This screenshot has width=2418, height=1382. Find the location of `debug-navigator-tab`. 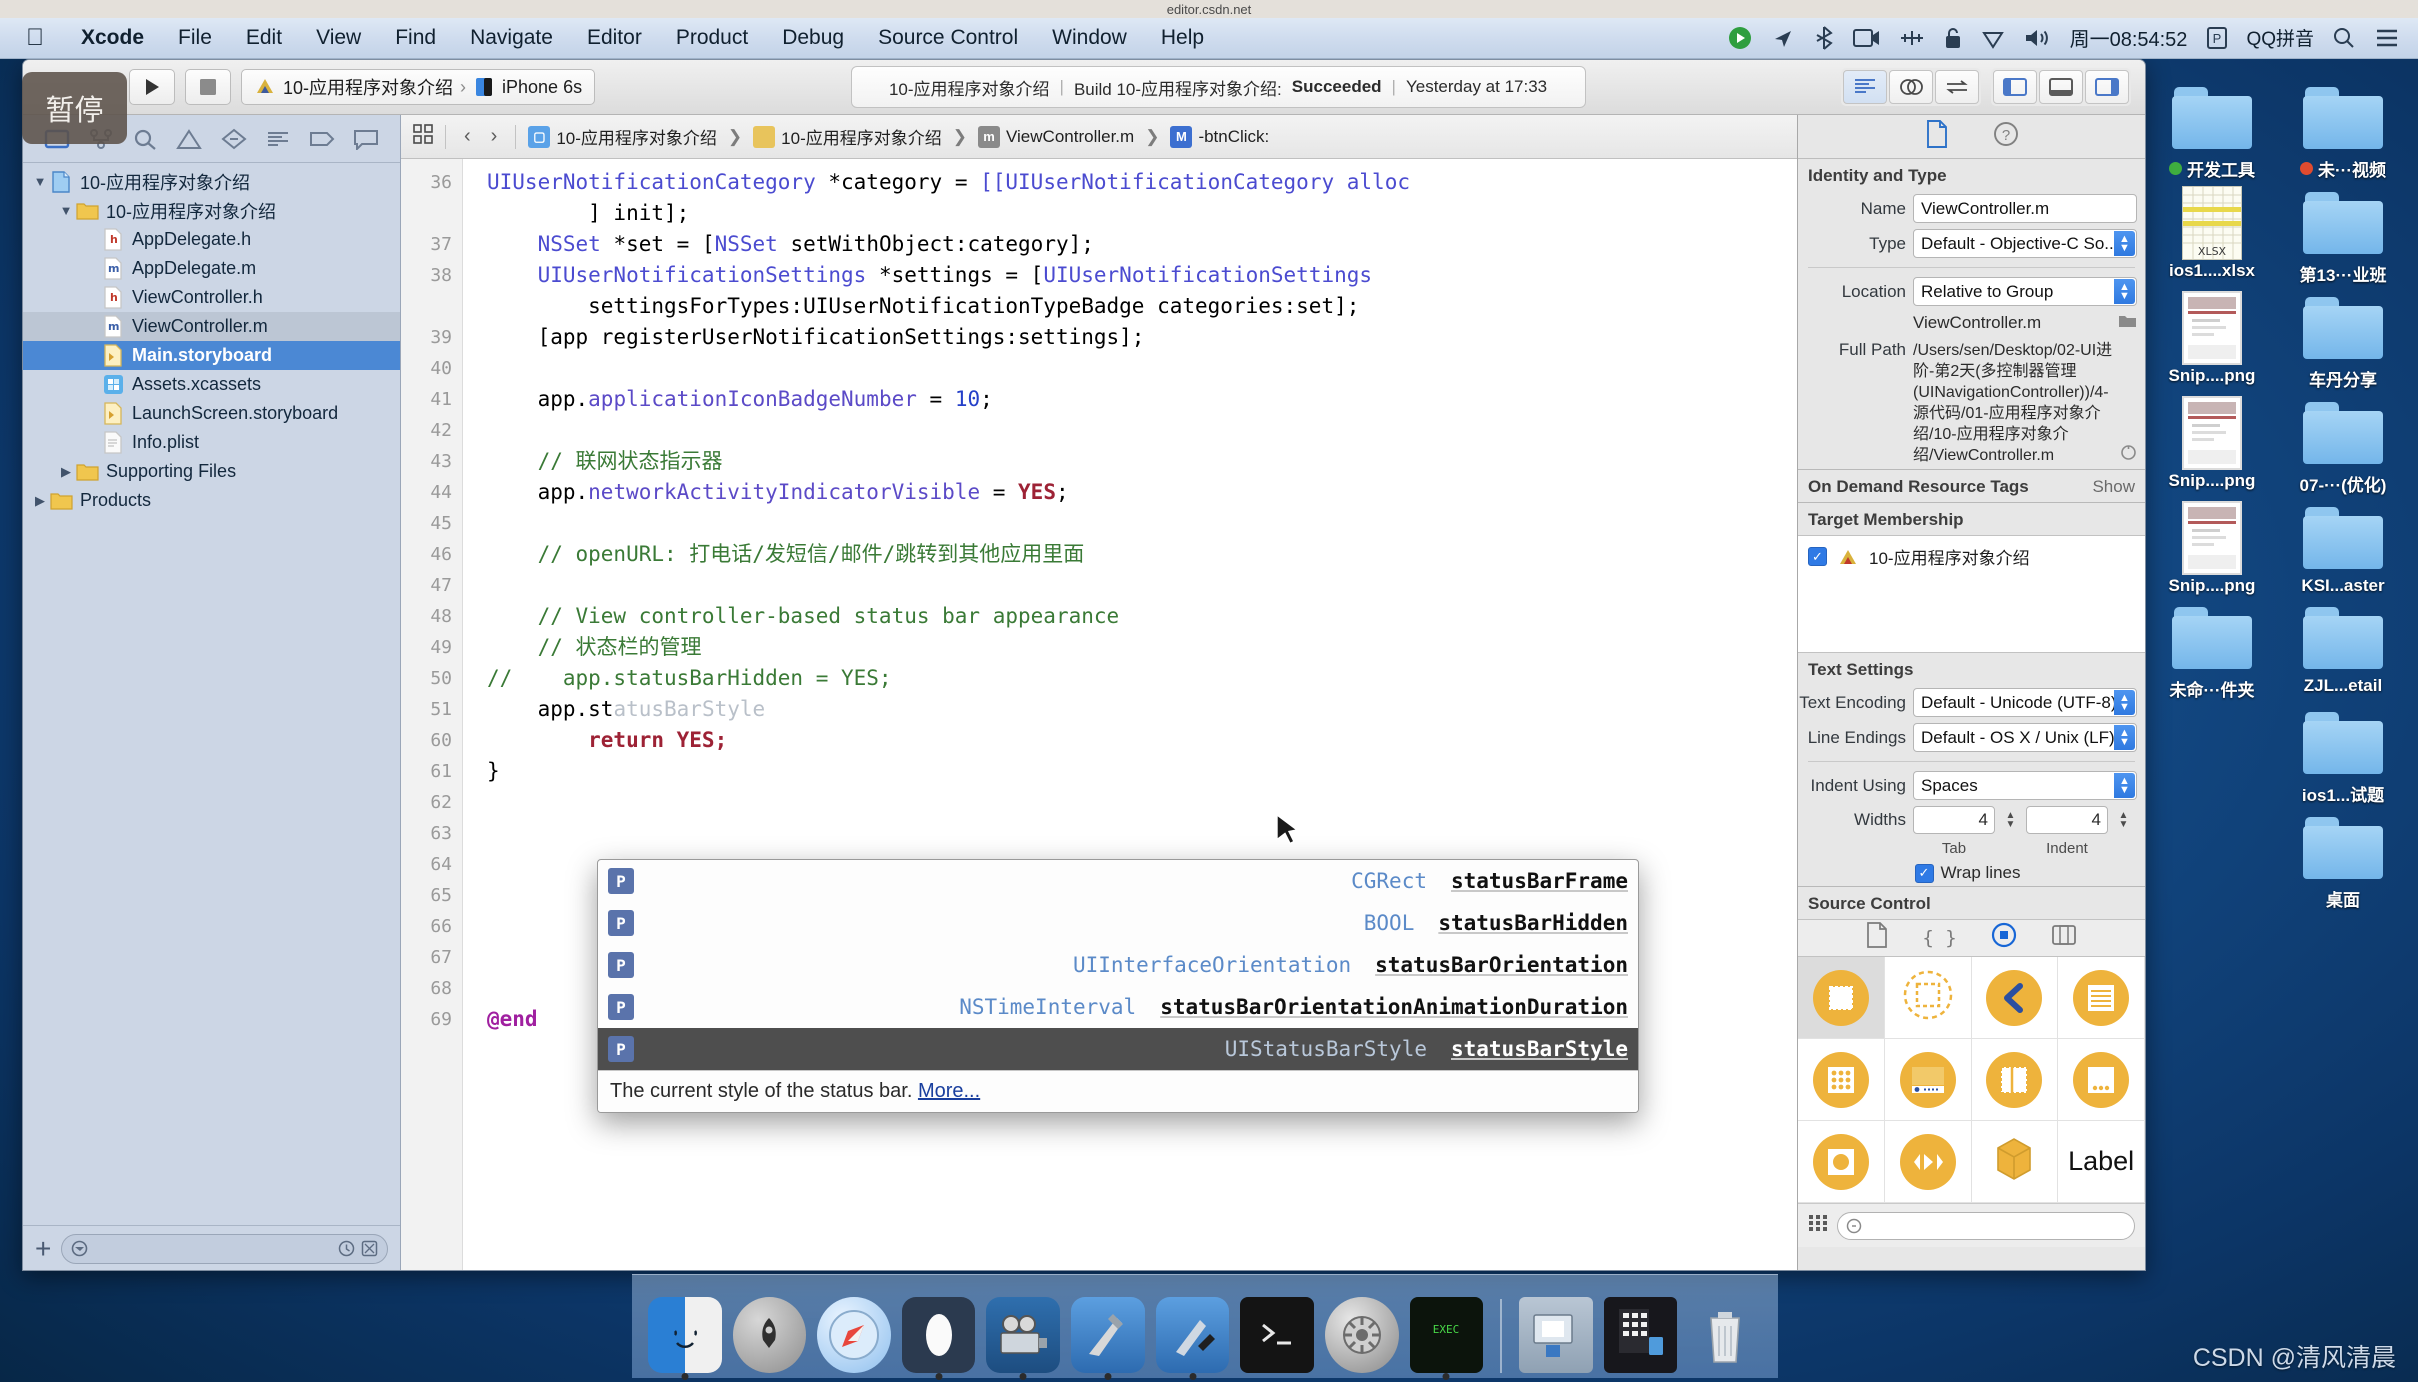

debug-navigator-tab is located at coordinates (278, 139).